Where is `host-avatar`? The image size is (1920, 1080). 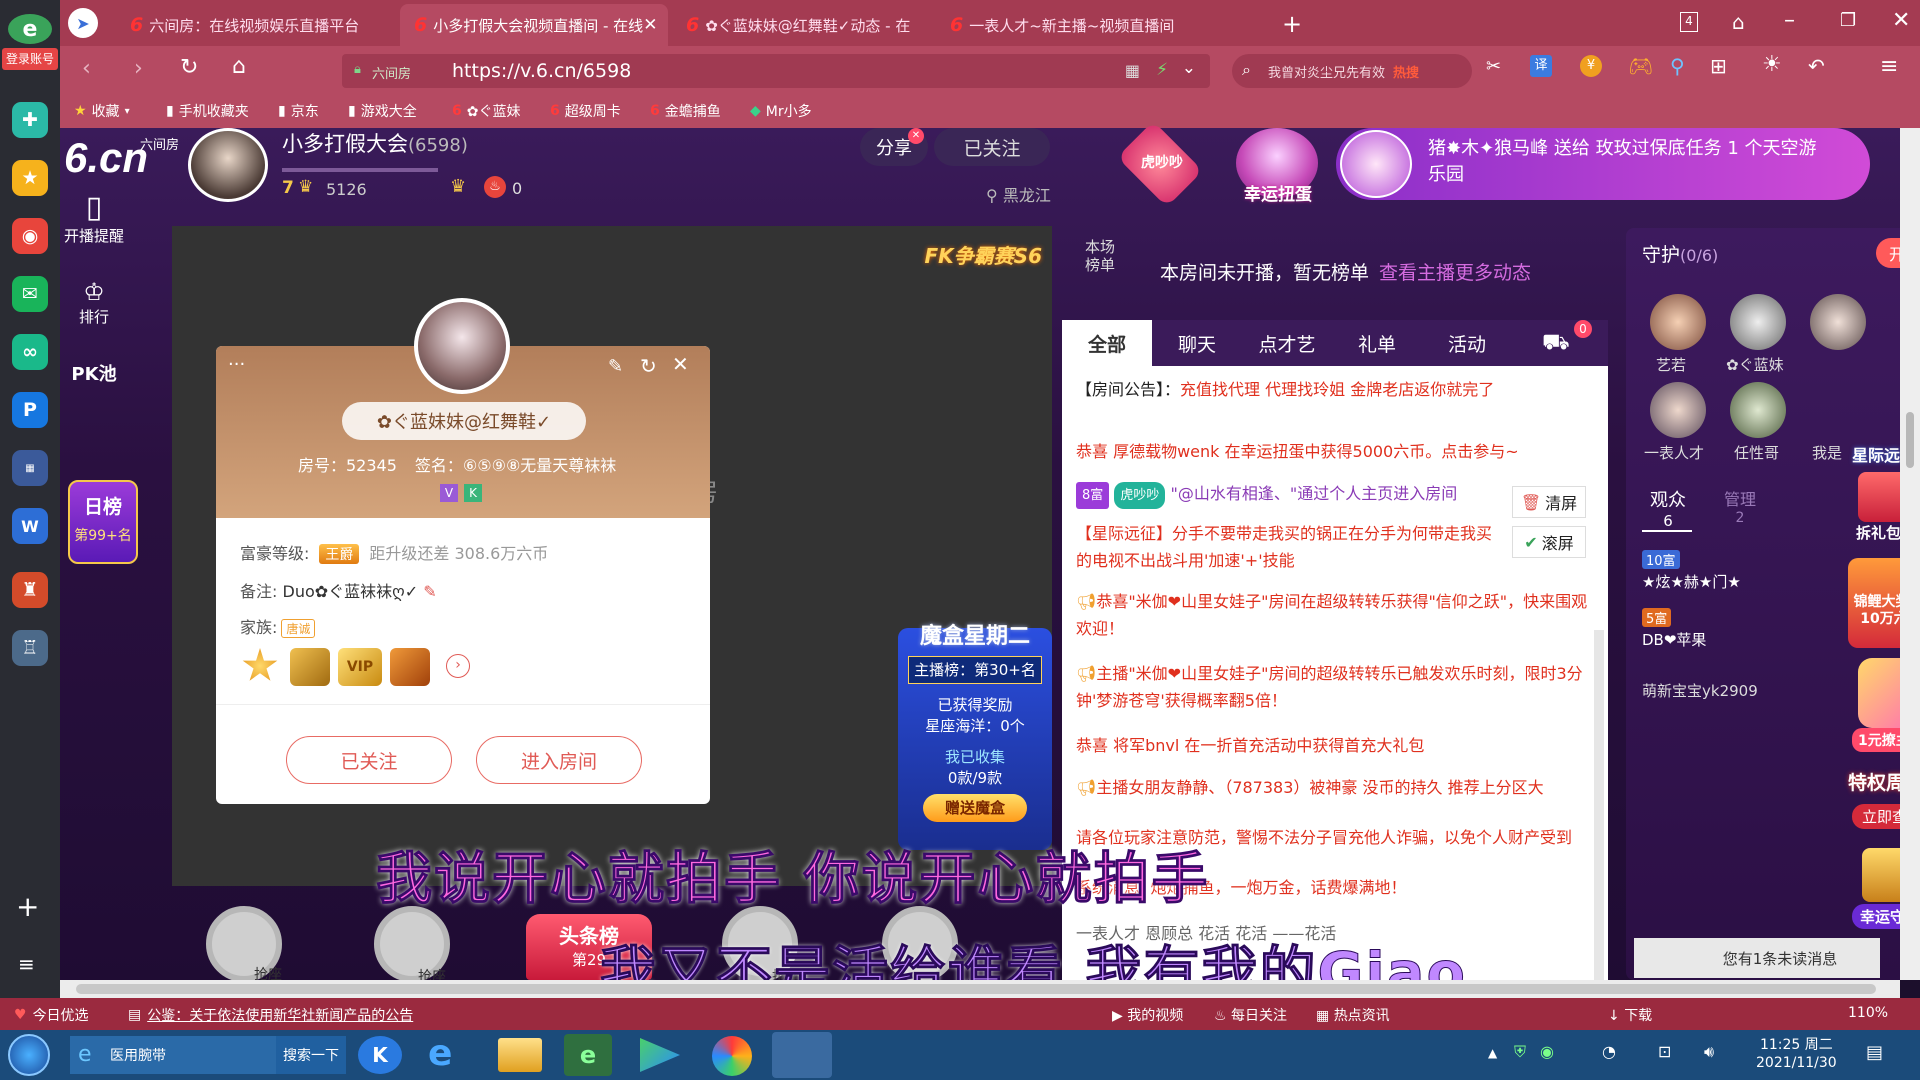
host-avatar is located at coordinates (228, 165).